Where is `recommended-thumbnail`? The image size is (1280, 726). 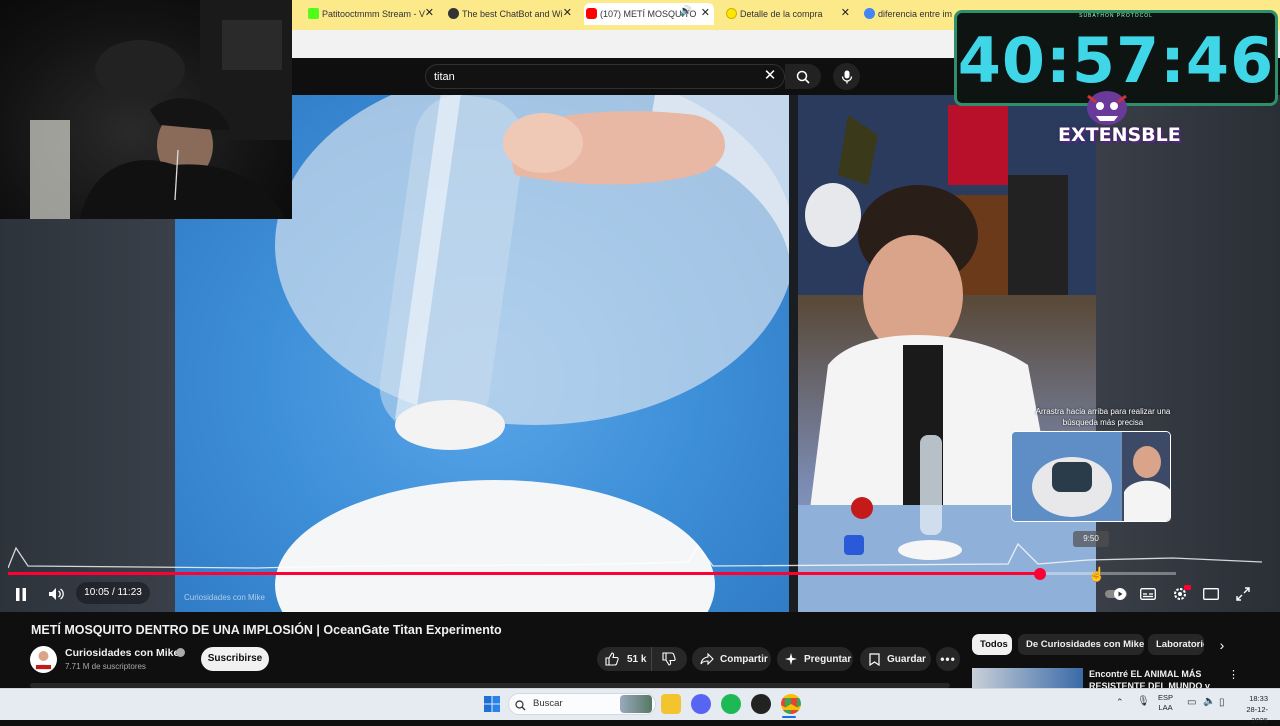 recommended-thumbnail is located at coordinates (1027, 678).